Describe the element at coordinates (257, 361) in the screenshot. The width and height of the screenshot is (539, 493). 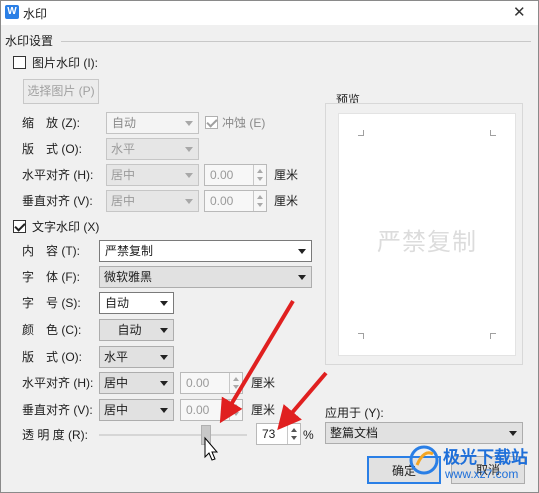
I see `red-arrow-to-slider` at that location.